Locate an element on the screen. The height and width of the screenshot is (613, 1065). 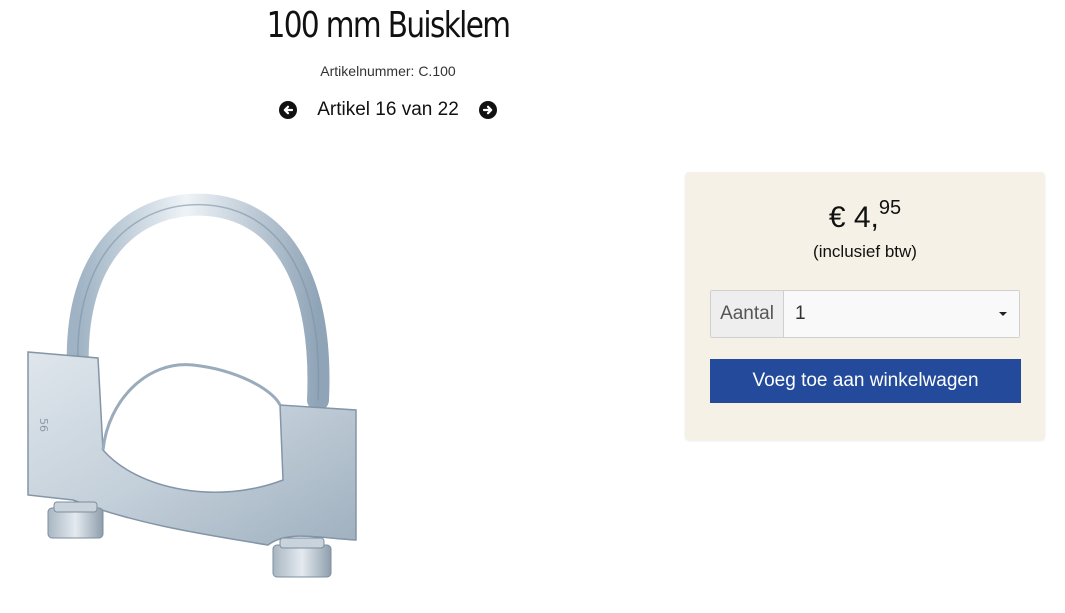
nut-right is located at coordinates (302, 557).